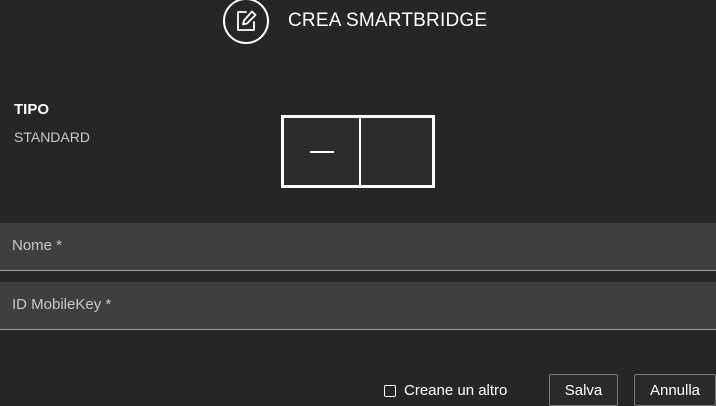 The image size is (716, 406). Describe the element at coordinates (62, 304) in the screenshot. I see `mobilekey-id-placeholder: ID MobileKey *` at that location.